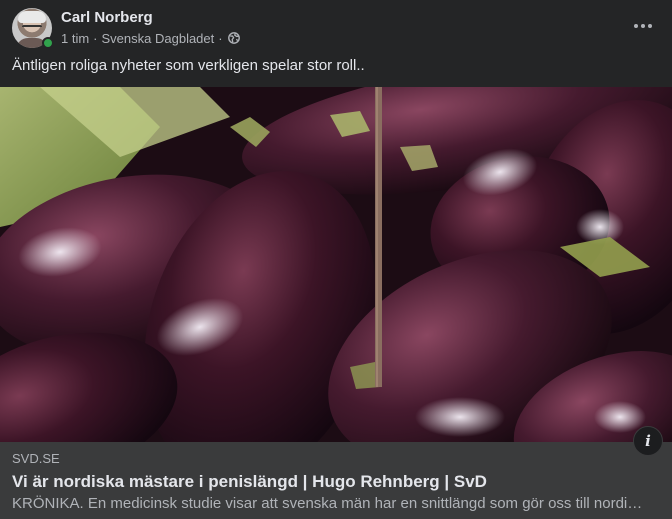  I want to click on globe-icon, so click(233, 38).